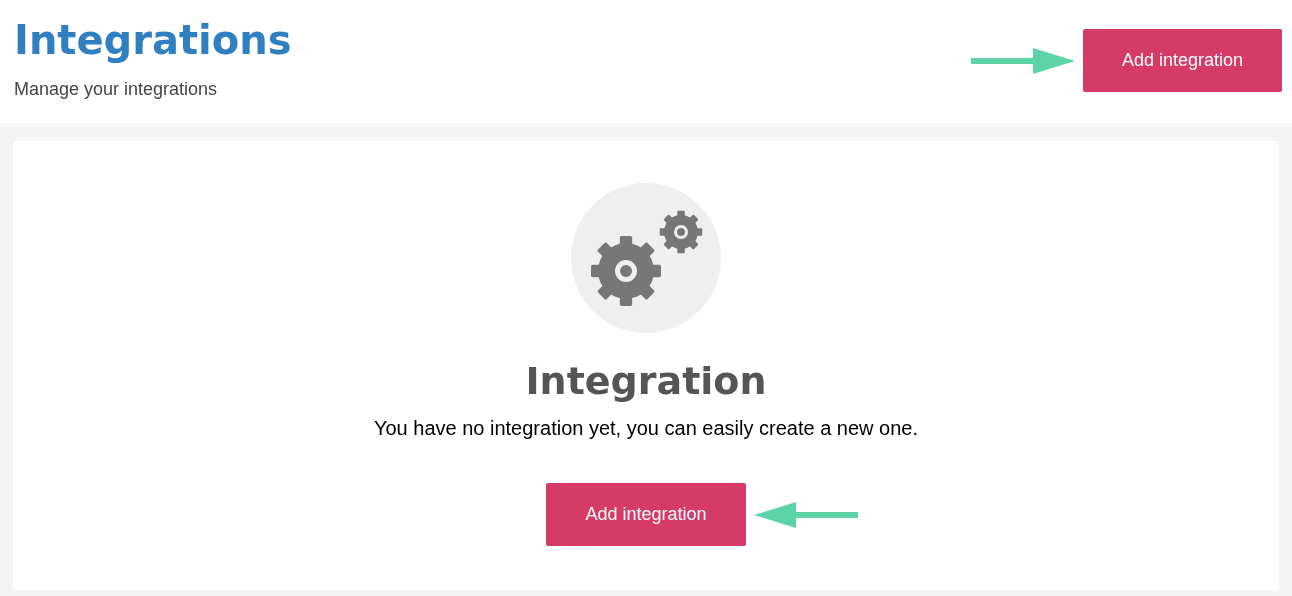  What do you see at coordinates (646, 381) in the screenshot?
I see `empty-state-title: Integration` at bounding box center [646, 381].